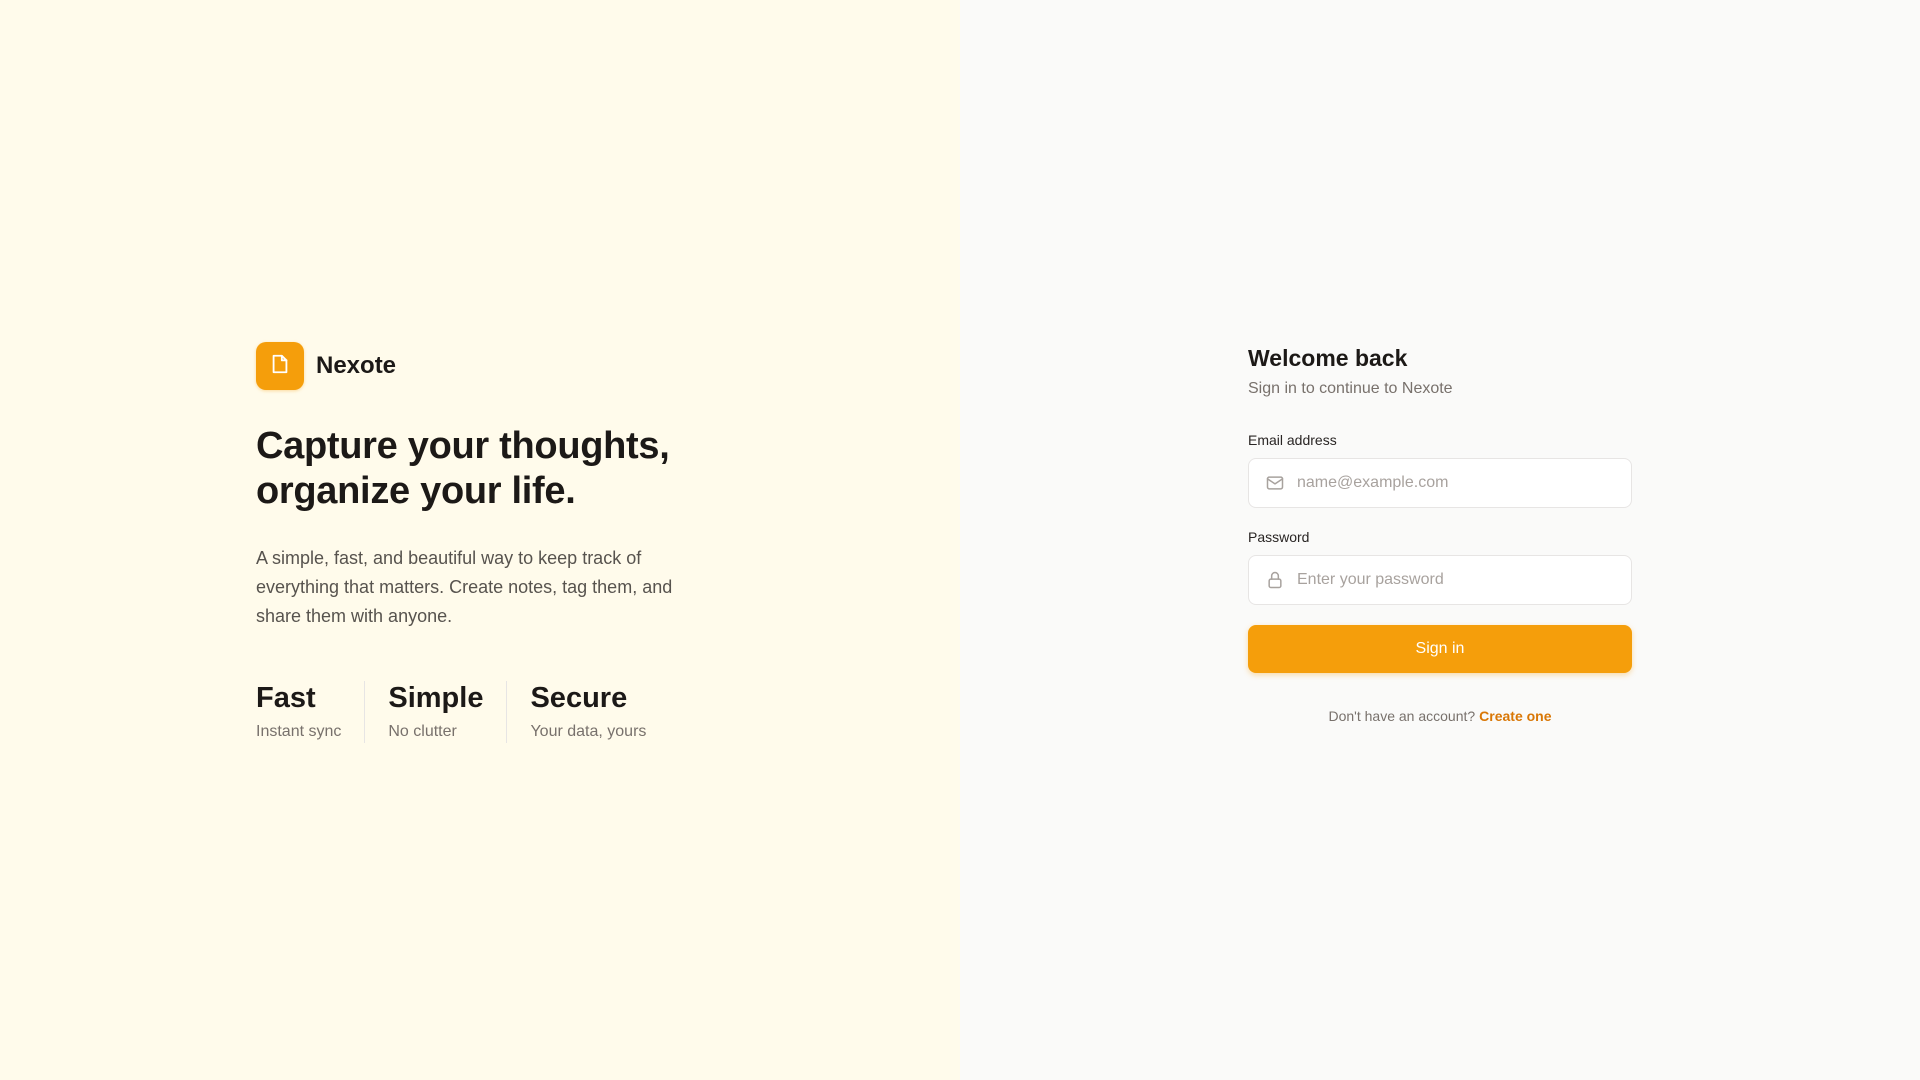 This screenshot has width=1920, height=1080. Describe the element at coordinates (299, 731) in the screenshot. I see `feature-subtitle: Instant sync` at that location.